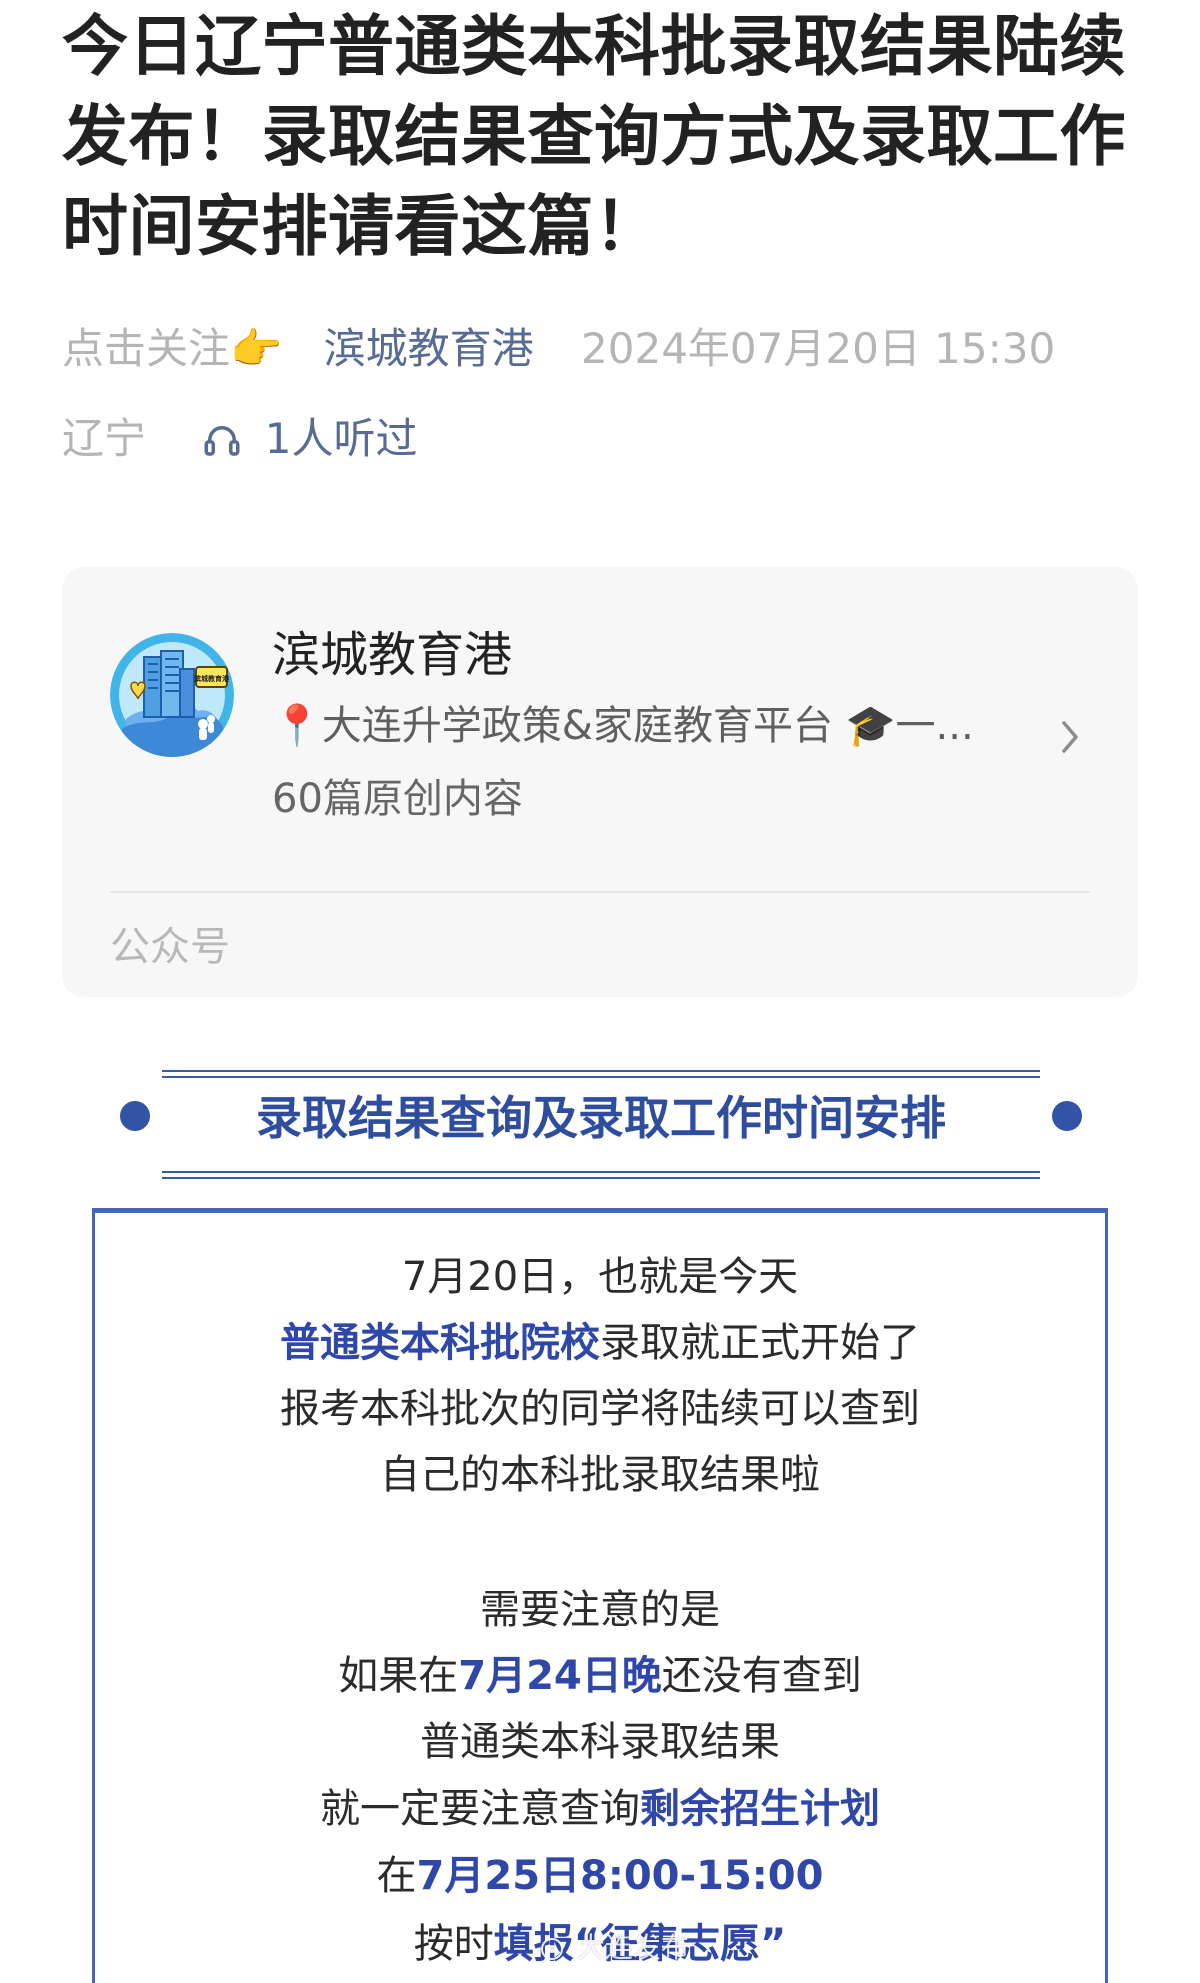 The height and width of the screenshot is (1983, 1200). I want to click on section-bullet-right, so click(1067, 1116).